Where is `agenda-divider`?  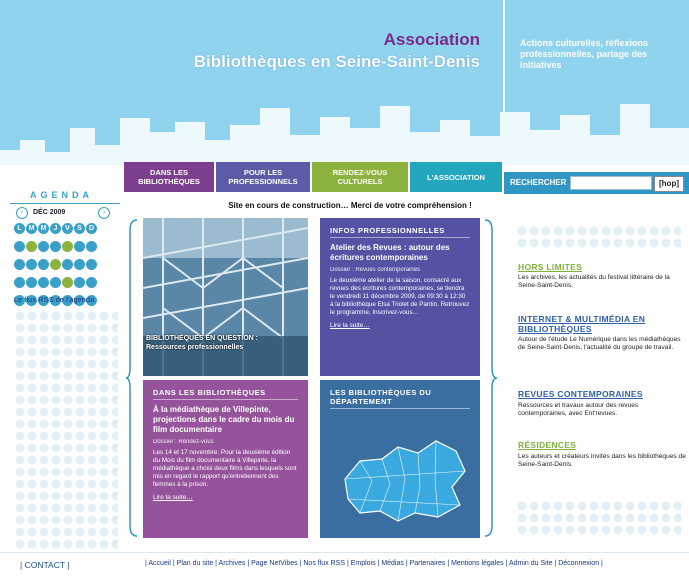 agenda-divider is located at coordinates (65, 203).